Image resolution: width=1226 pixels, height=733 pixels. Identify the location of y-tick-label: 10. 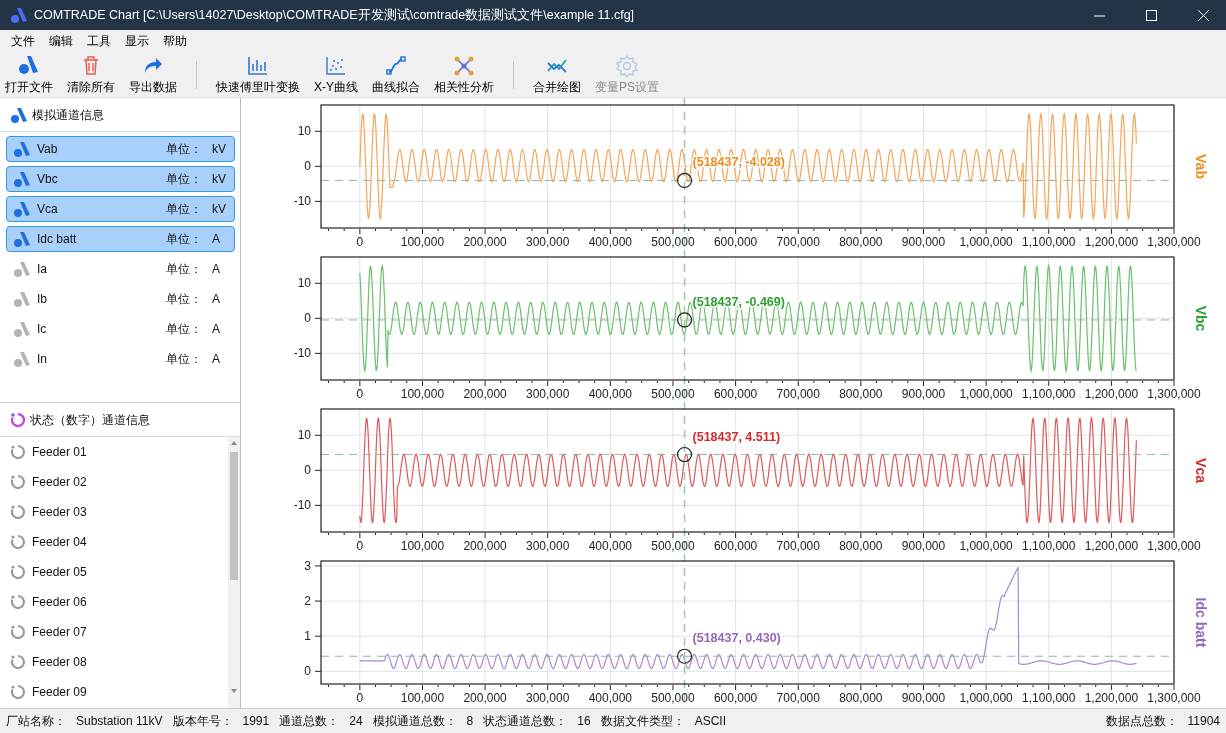
(304, 435).